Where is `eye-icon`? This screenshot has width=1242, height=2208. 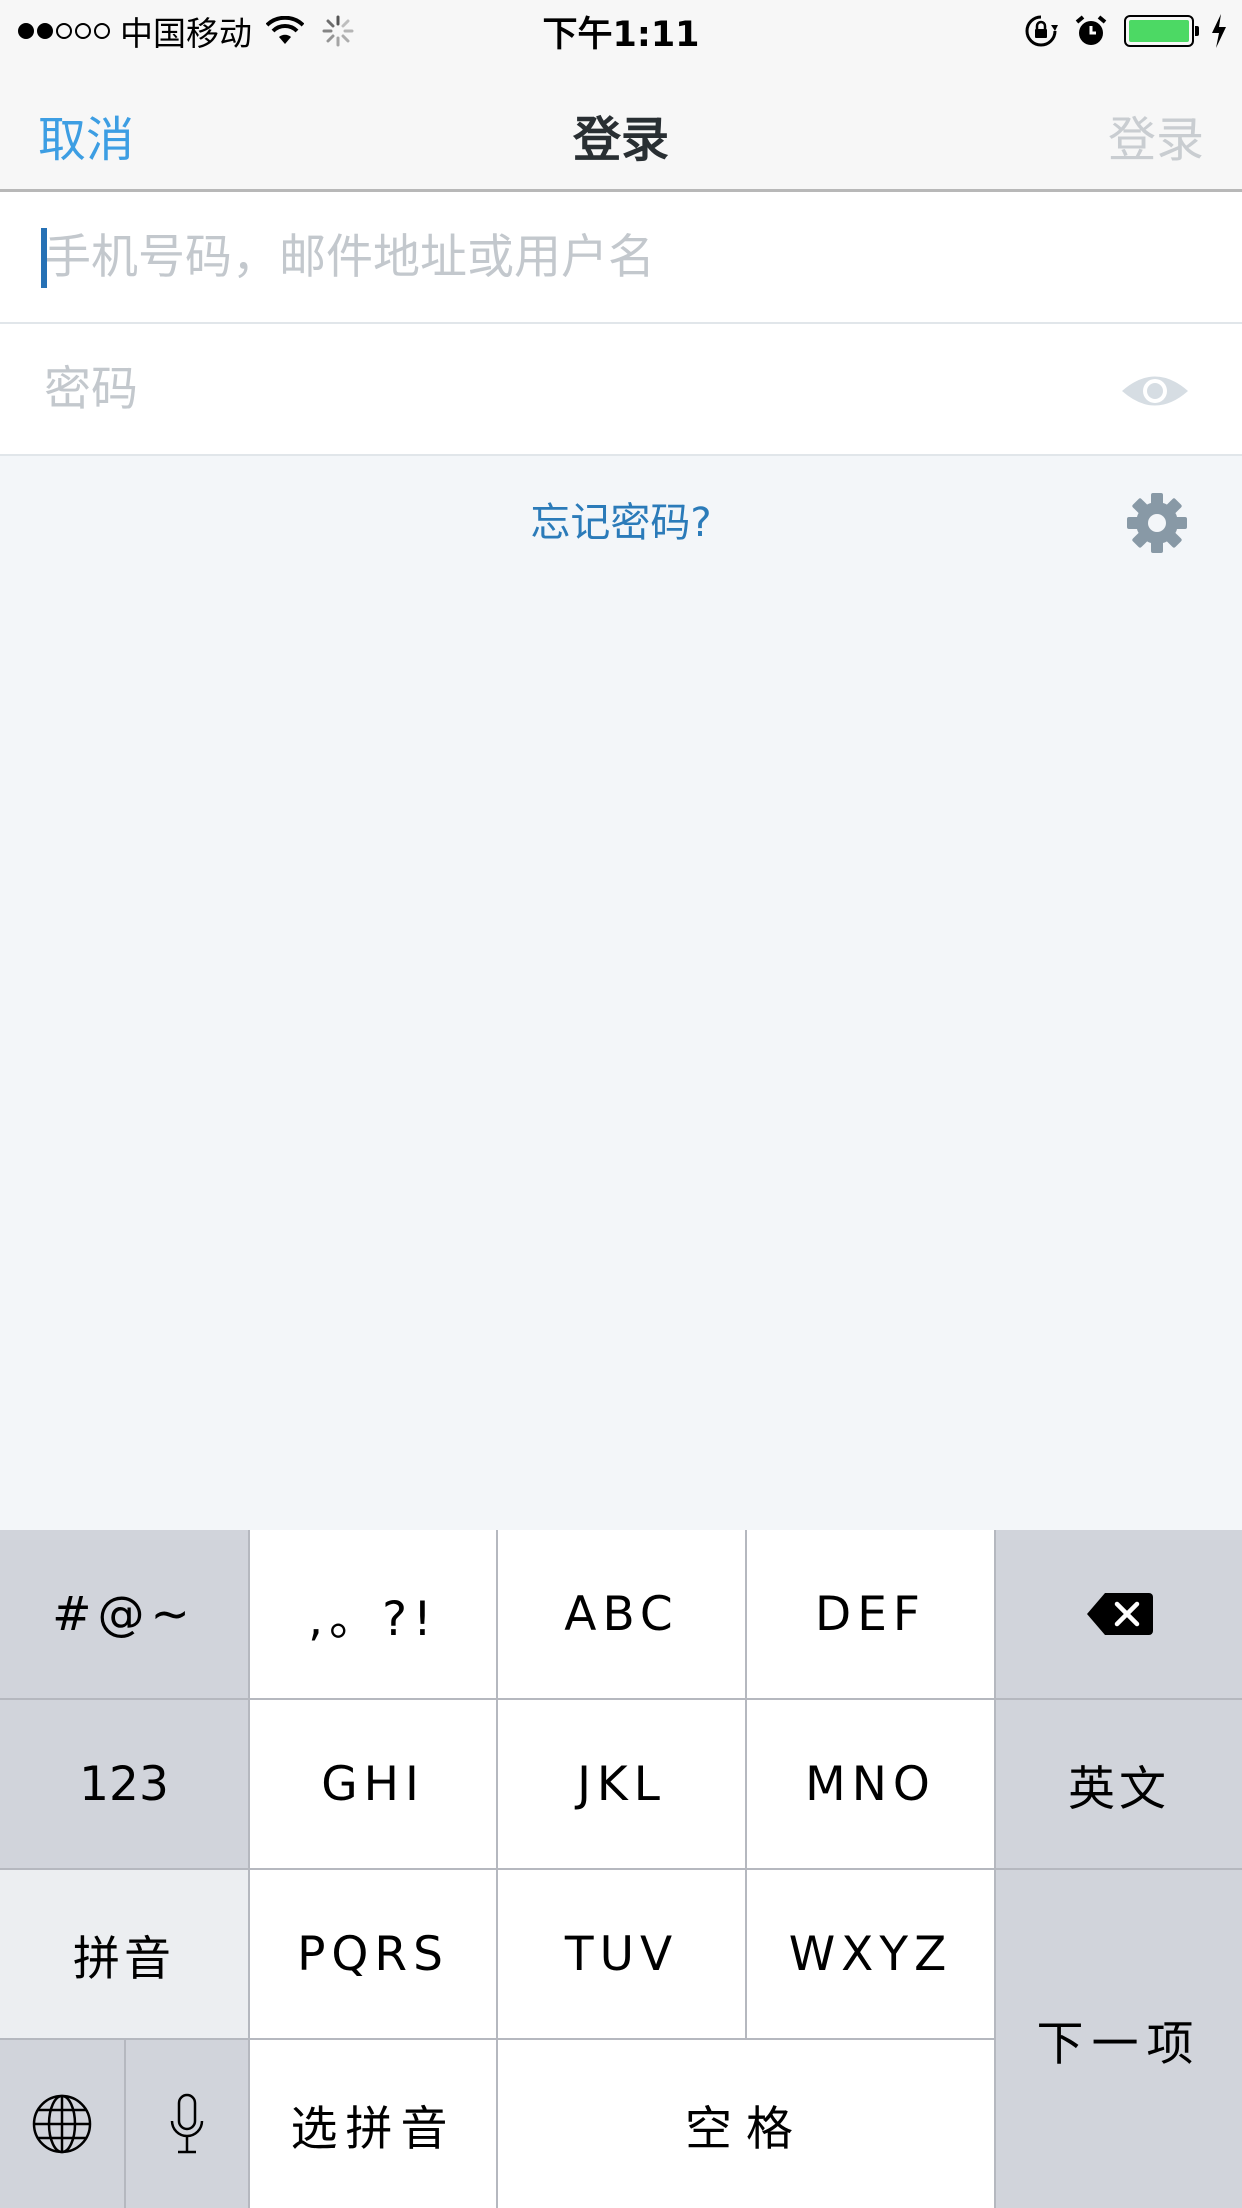 eye-icon is located at coordinates (1155, 391).